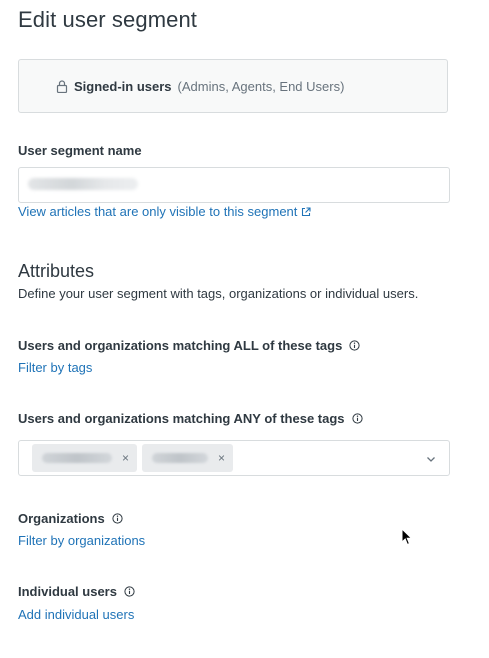 The image size is (489, 658). What do you see at coordinates (61, 518) in the screenshot?
I see `organizations-label-text: Organizations` at bounding box center [61, 518].